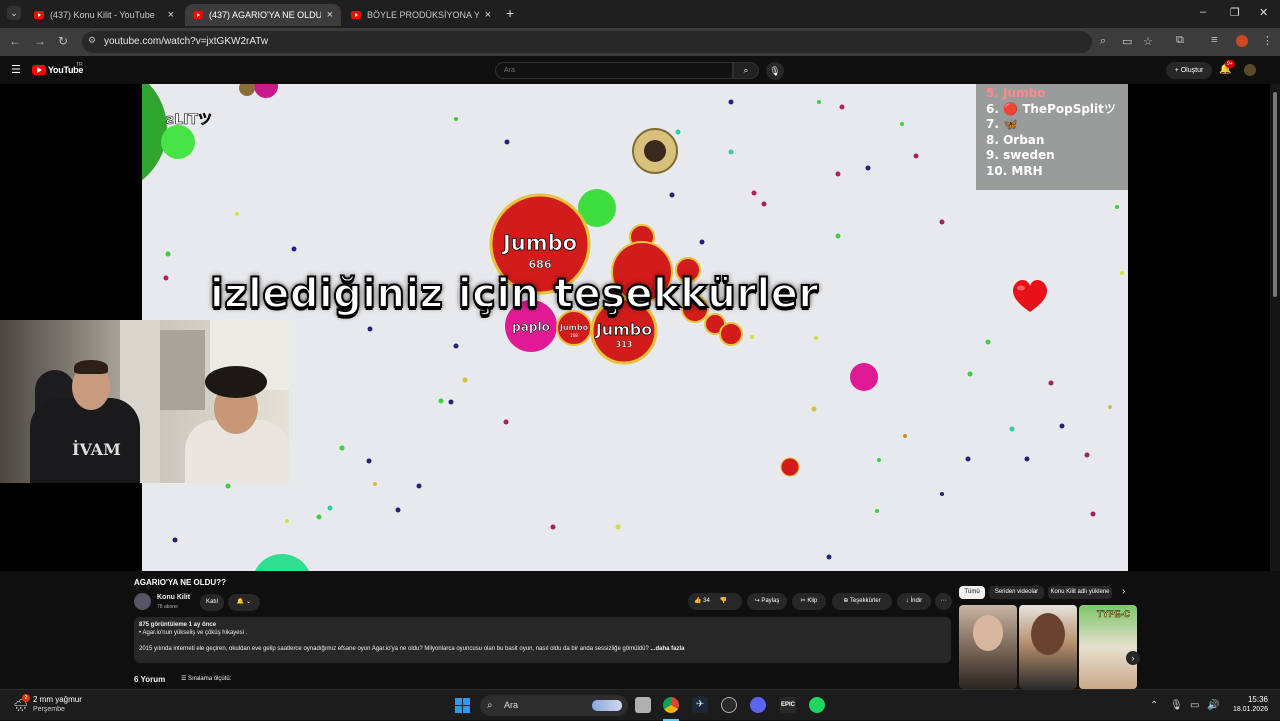 The image size is (1280, 721). What do you see at coordinates (63, 41) in the screenshot?
I see `reload-icon: ↻` at bounding box center [63, 41].